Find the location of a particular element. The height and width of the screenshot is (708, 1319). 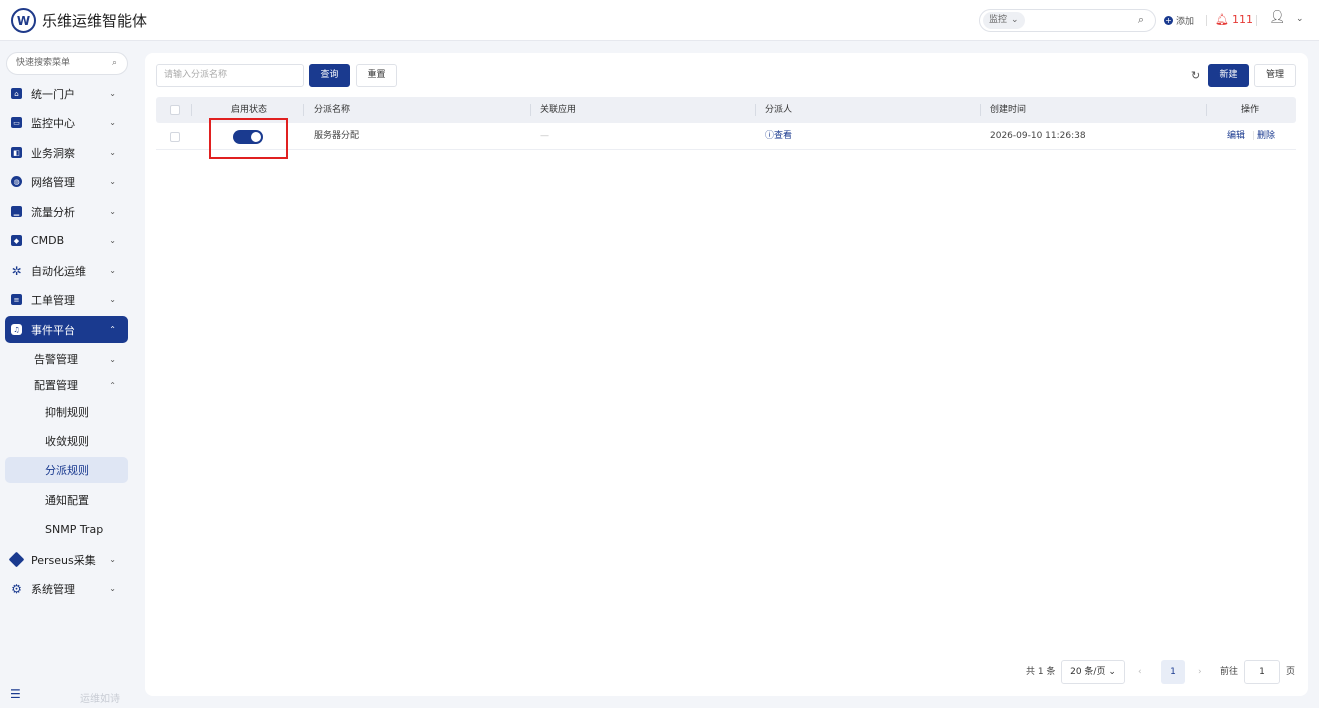

sidebar-item-portal: ⌂ 统一门户 ⌄ is located at coordinates (66, 93).